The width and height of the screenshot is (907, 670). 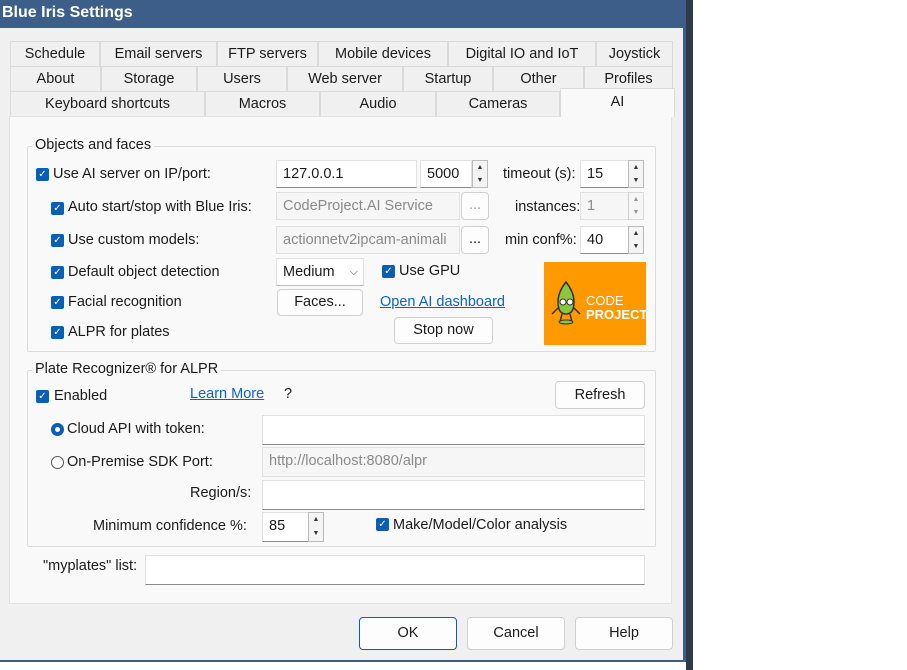 I want to click on tab-ftp-servers: FTP servers, so click(x=267, y=53).